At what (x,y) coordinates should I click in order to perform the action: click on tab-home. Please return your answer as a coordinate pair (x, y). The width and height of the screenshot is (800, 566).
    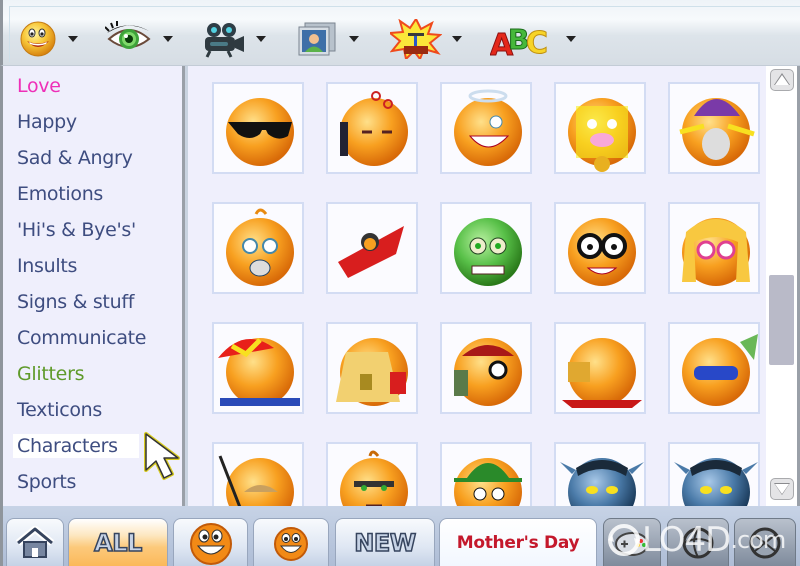
    Looking at the image, I should click on (35, 542).